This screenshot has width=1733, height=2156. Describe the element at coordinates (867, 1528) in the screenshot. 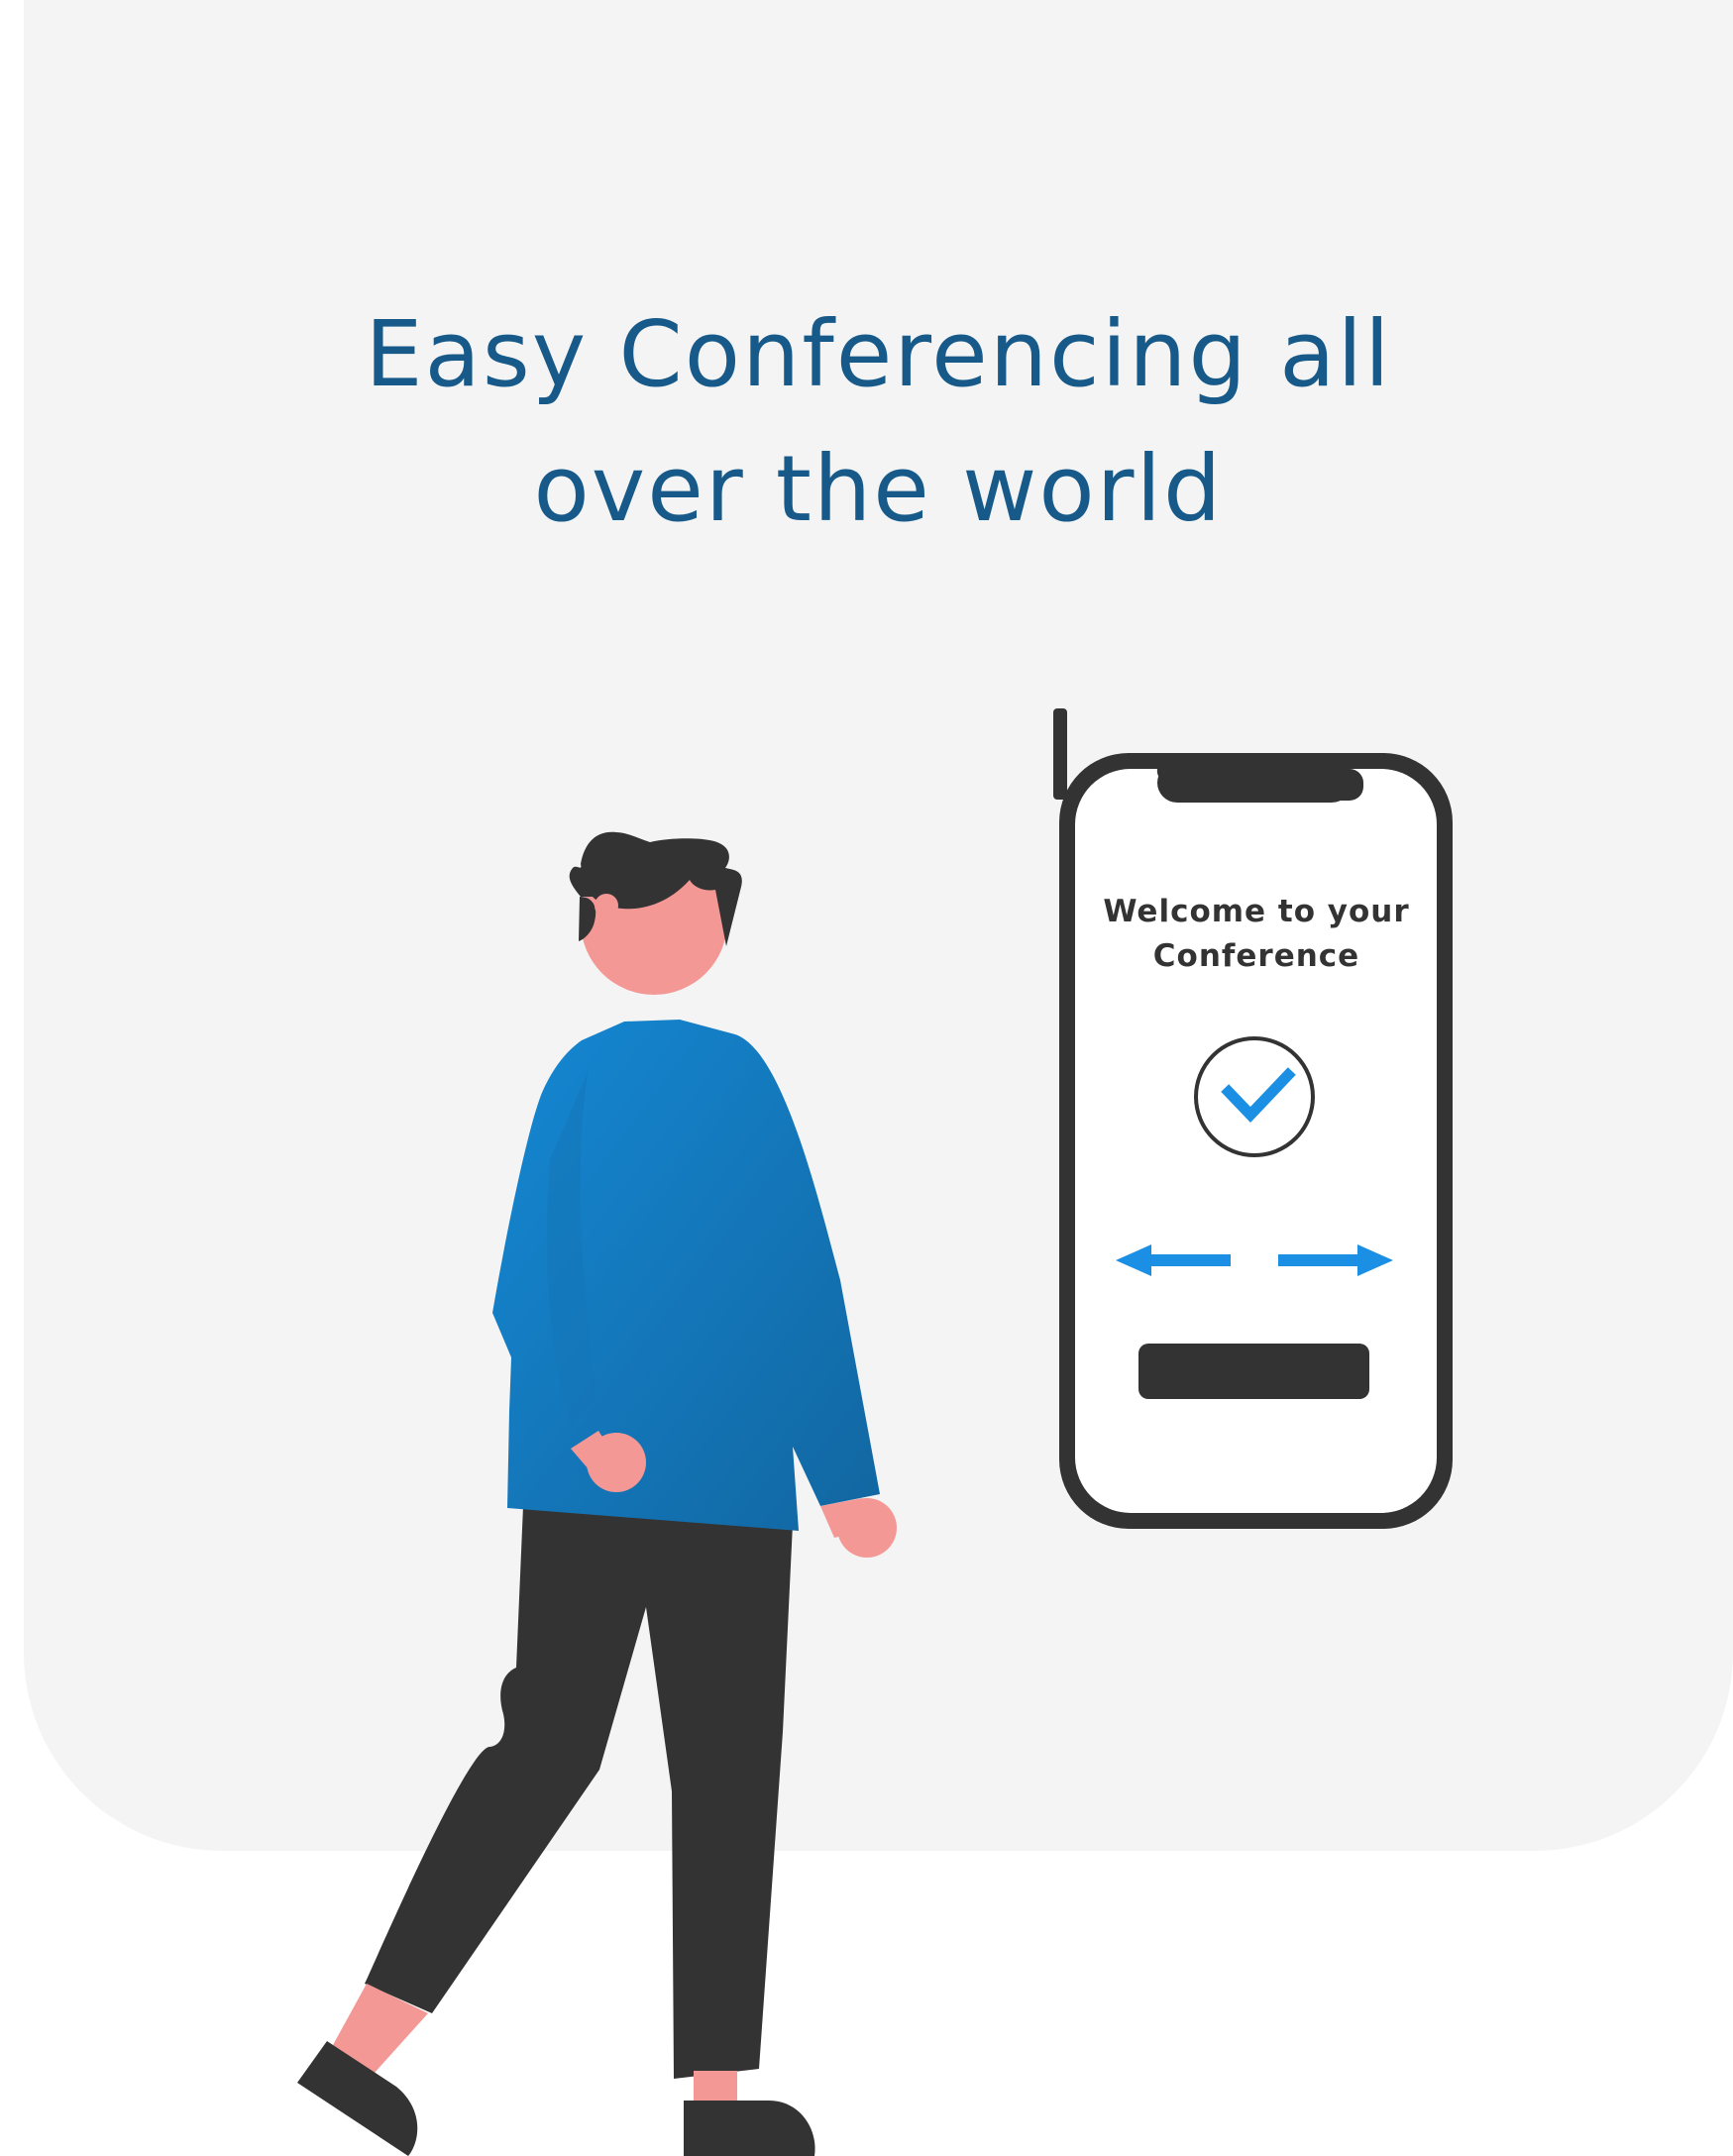

I see `right-hand` at that location.